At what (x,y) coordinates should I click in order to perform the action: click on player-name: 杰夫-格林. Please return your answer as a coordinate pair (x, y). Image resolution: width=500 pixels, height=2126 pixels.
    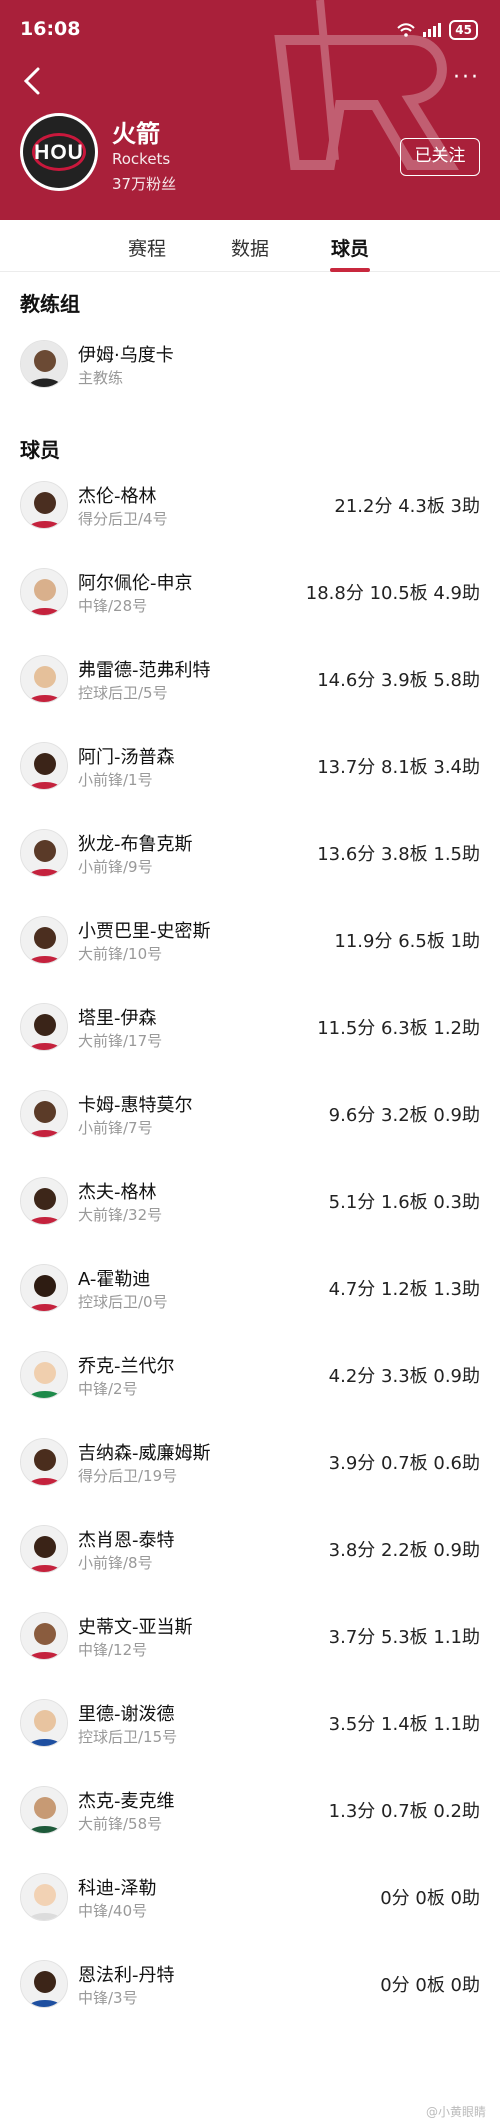
    Looking at the image, I should click on (117, 1192).